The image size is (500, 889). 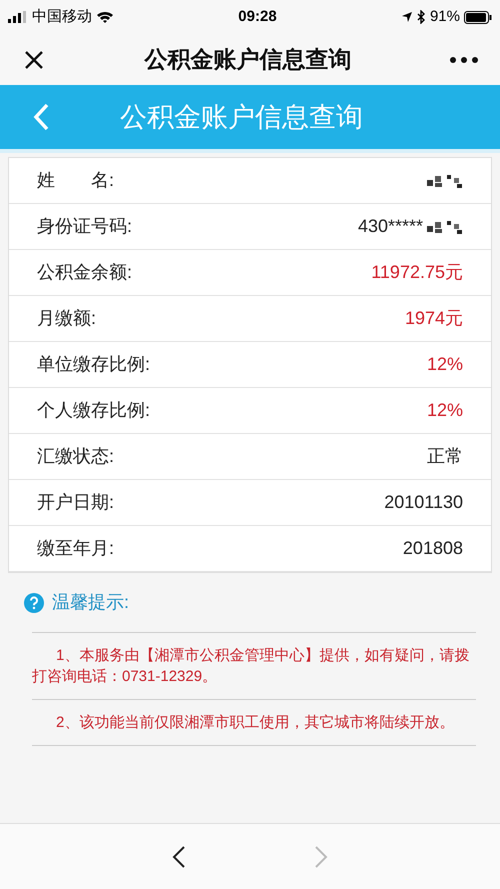 I want to click on more-icon, so click(x=464, y=59).